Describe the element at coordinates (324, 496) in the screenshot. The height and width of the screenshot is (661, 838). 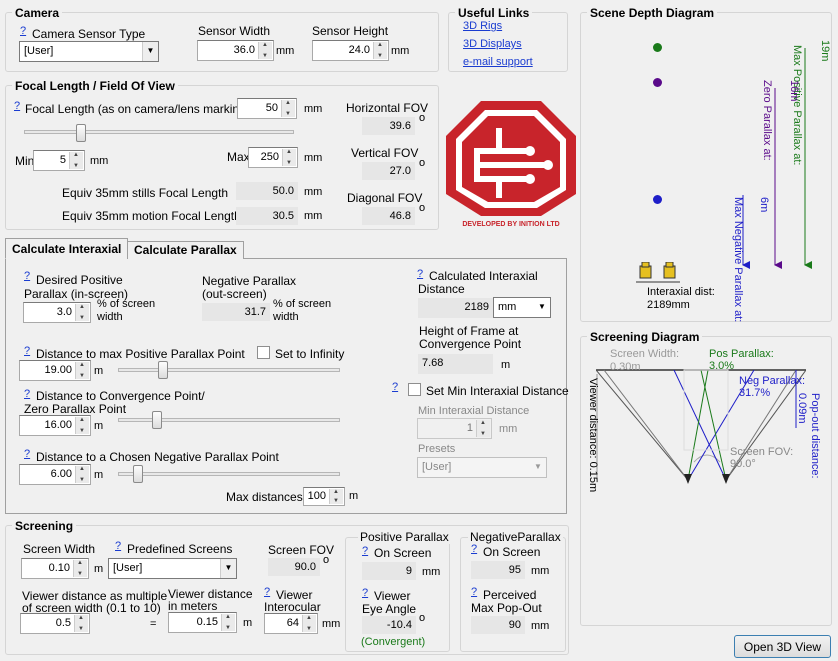
I see `max-distances-input: 100` at that location.